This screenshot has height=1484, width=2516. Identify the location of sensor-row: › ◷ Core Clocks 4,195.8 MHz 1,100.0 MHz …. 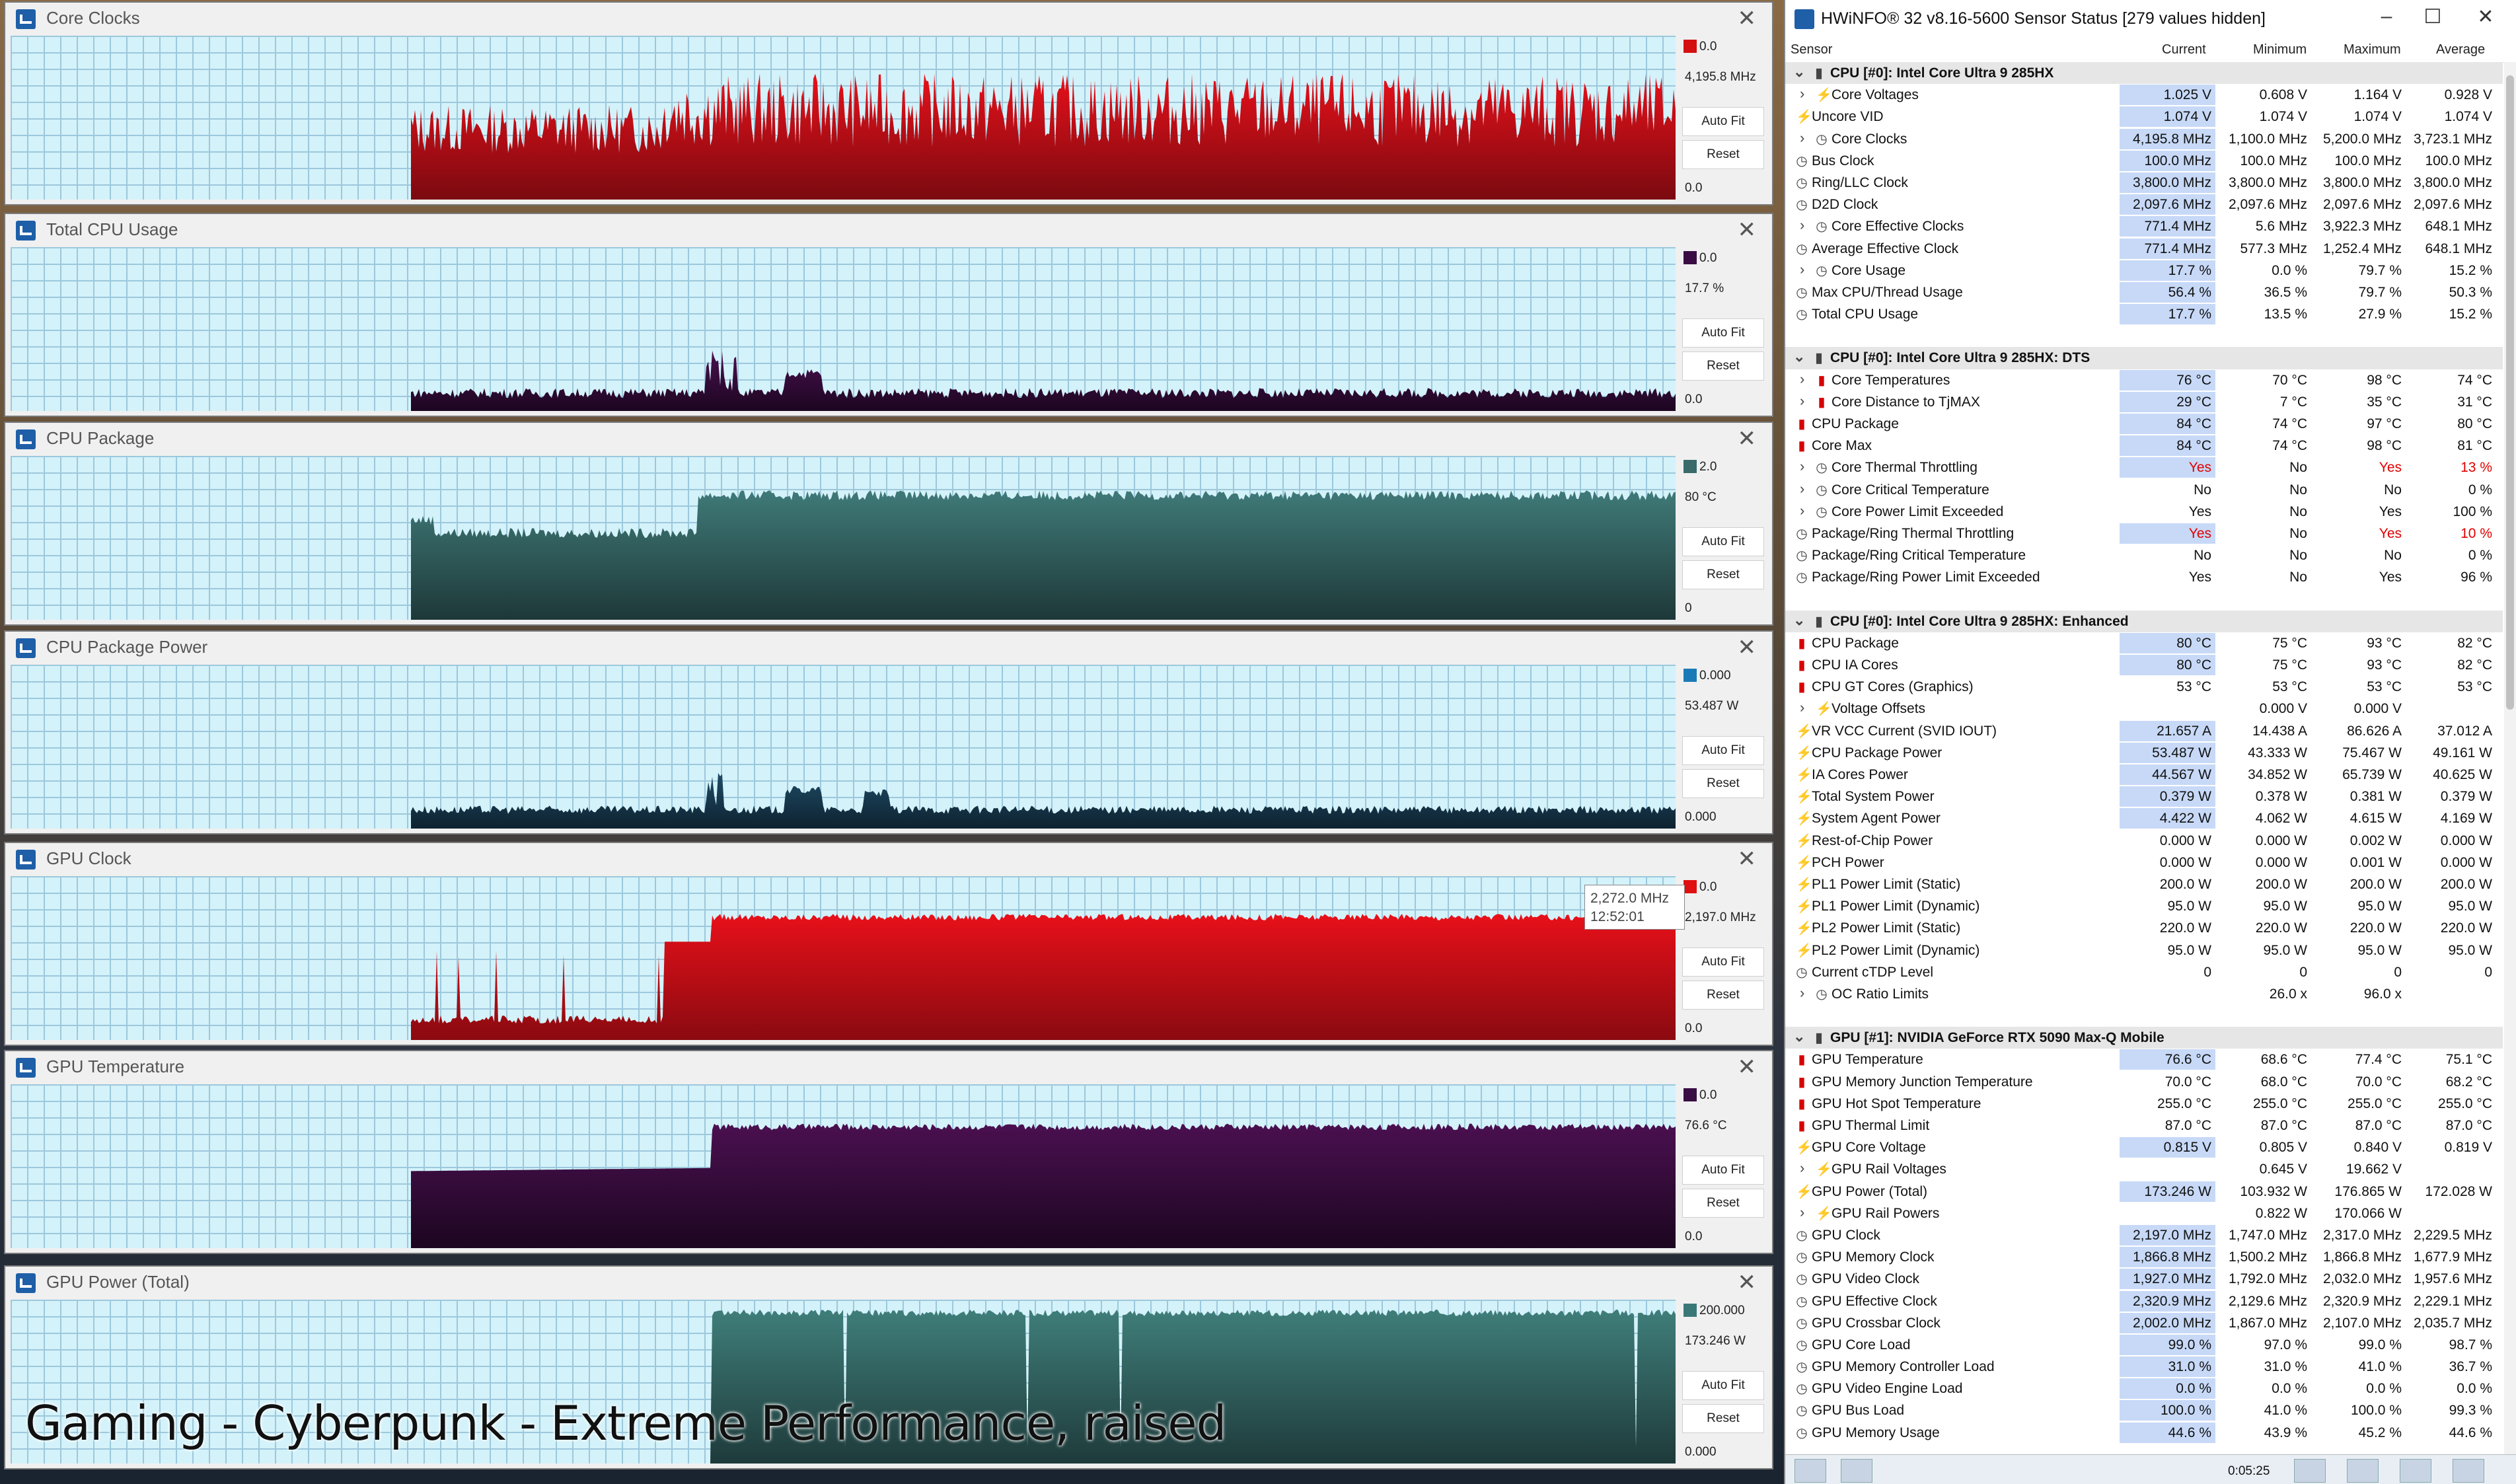
(2144, 139).